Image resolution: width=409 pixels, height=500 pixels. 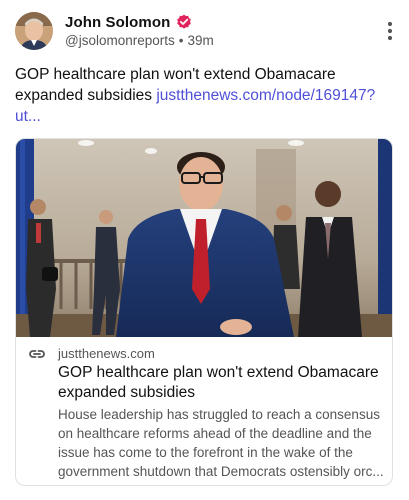 I want to click on more-vertical-icon, so click(x=390, y=31).